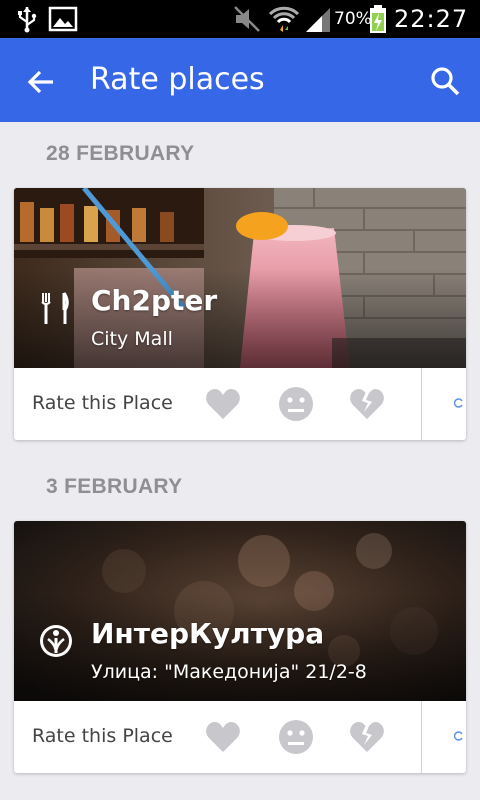 This screenshot has width=480, height=800. Describe the element at coordinates (27, 20) in the screenshot. I see `usb-icon` at that location.